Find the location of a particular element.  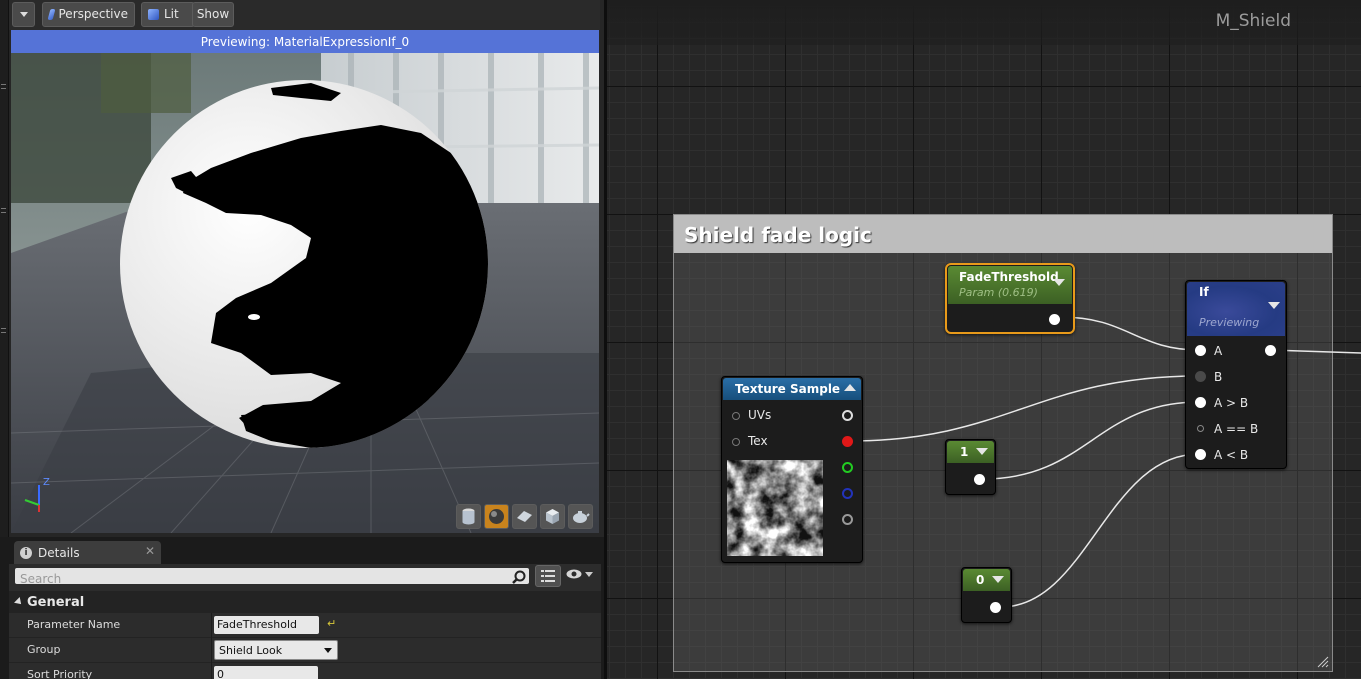

property-row-group: Group Shield Look is located at coordinates (305, 650).